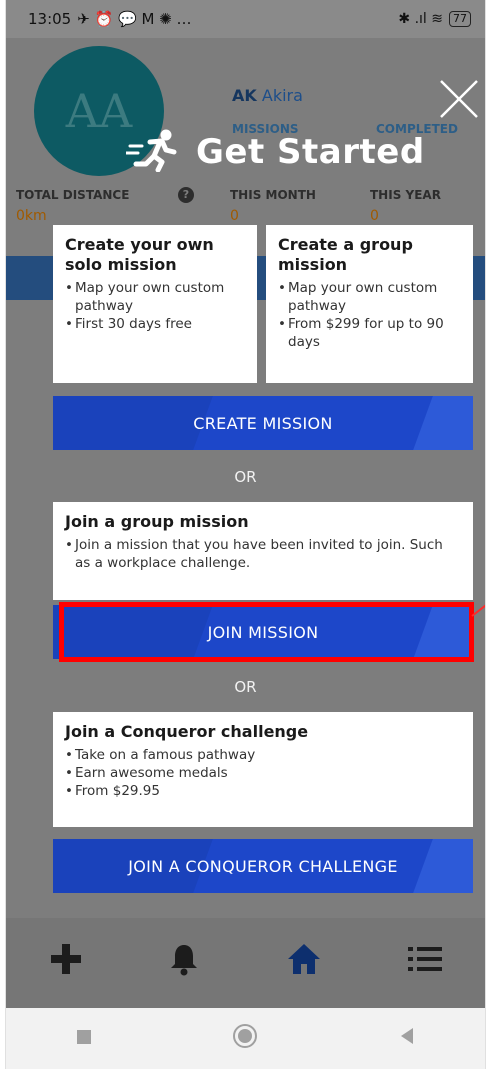  I want to click on back-icon, so click(407, 1038).